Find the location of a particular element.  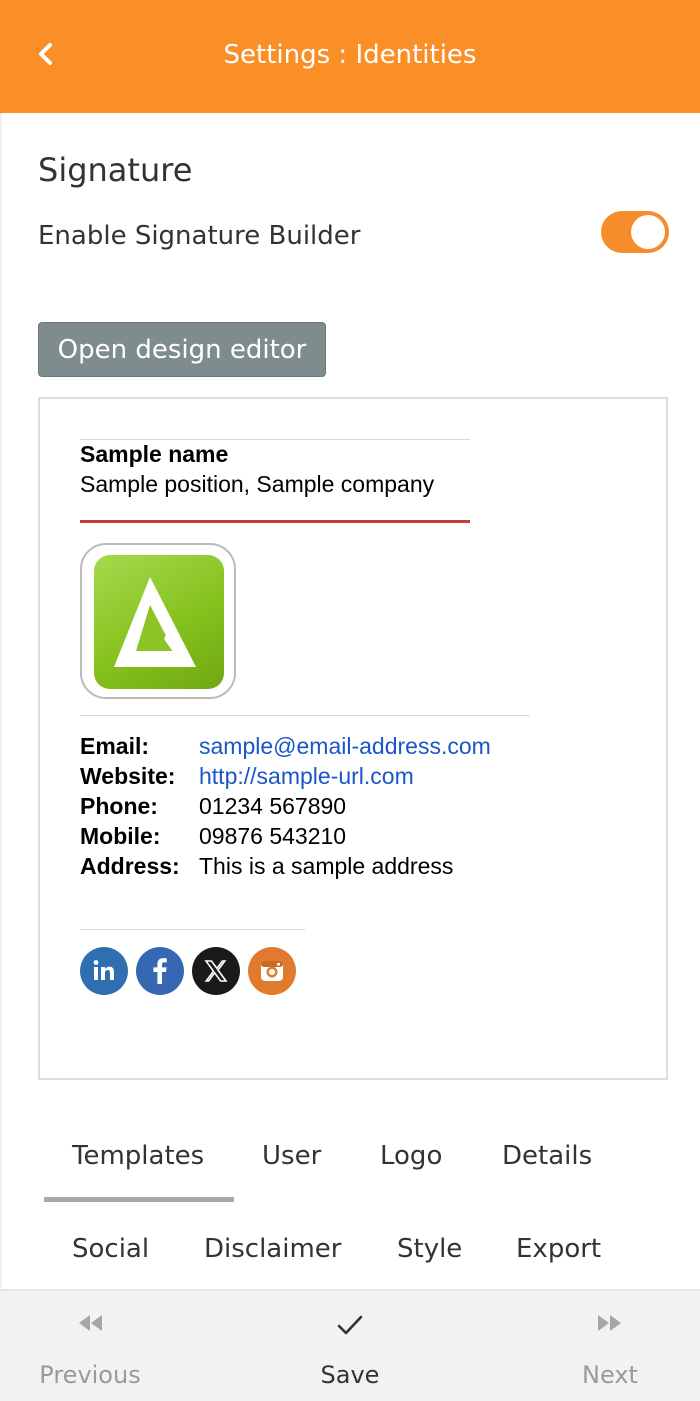

check-icon is located at coordinates (350, 1325).